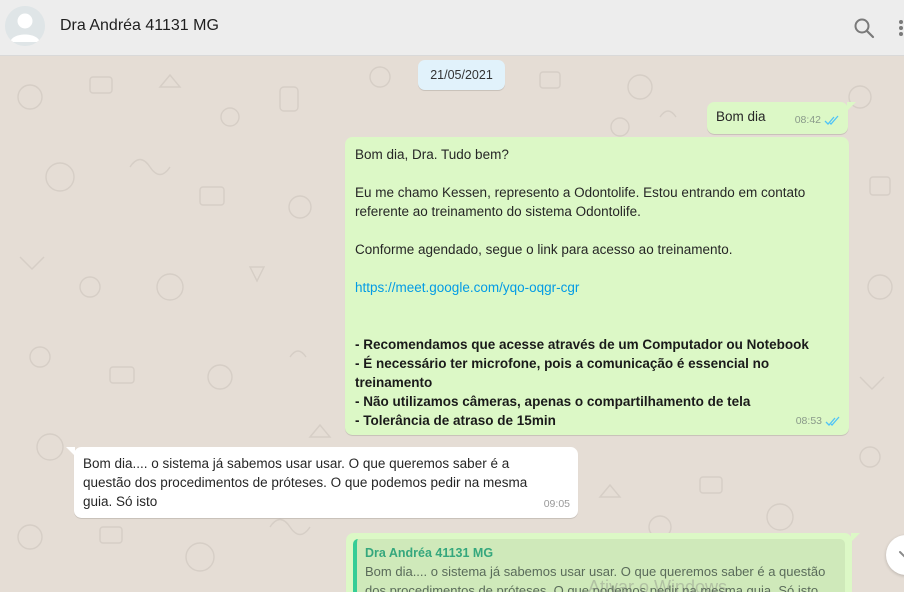 The image size is (904, 592). What do you see at coordinates (895, 555) in the screenshot?
I see `scroll-down-button` at bounding box center [895, 555].